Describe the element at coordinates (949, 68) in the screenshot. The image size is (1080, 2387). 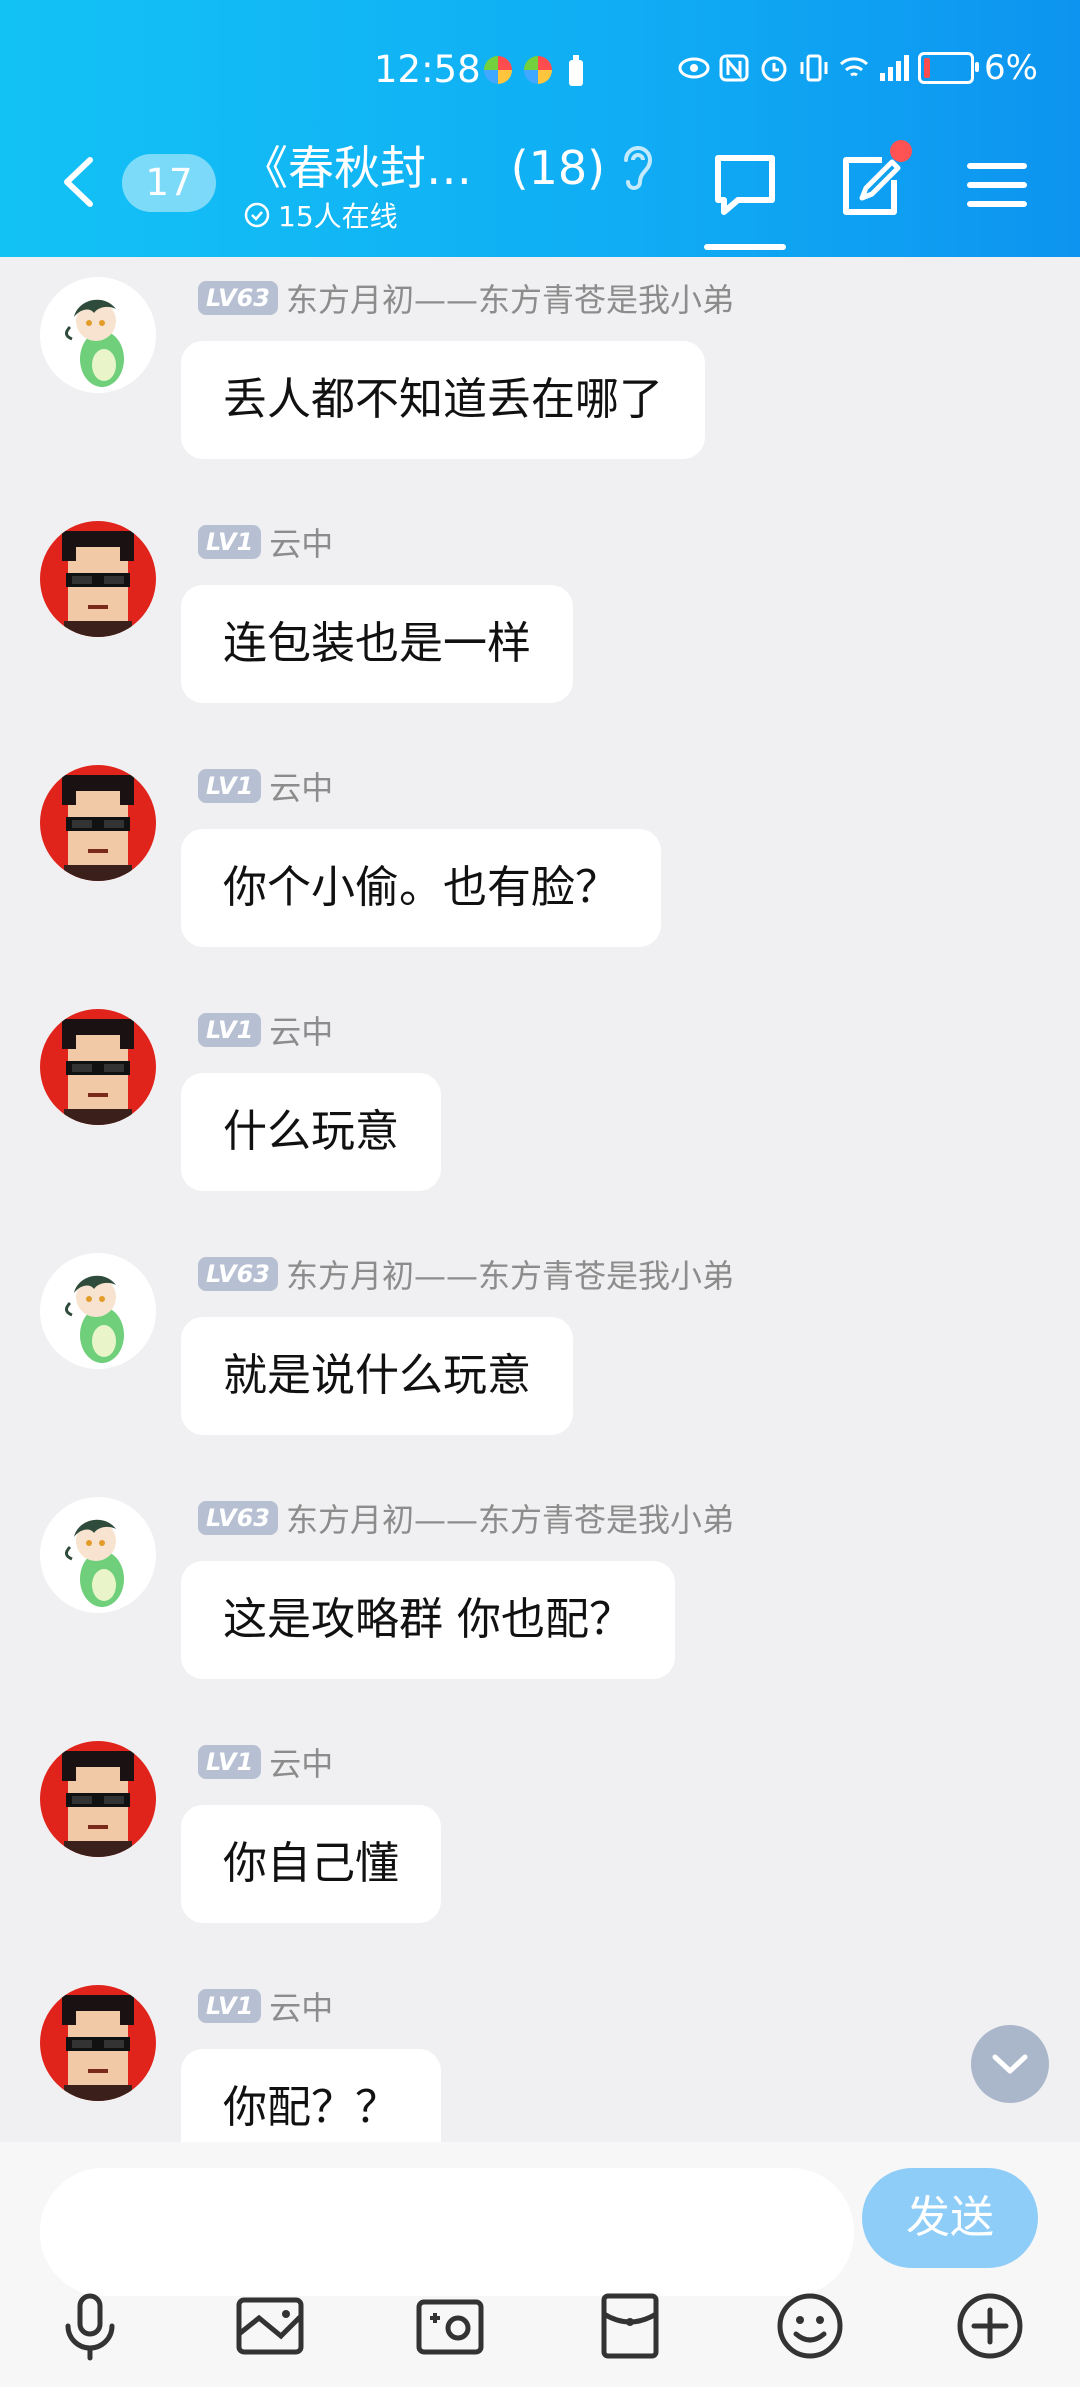
I see `battery-icon` at that location.